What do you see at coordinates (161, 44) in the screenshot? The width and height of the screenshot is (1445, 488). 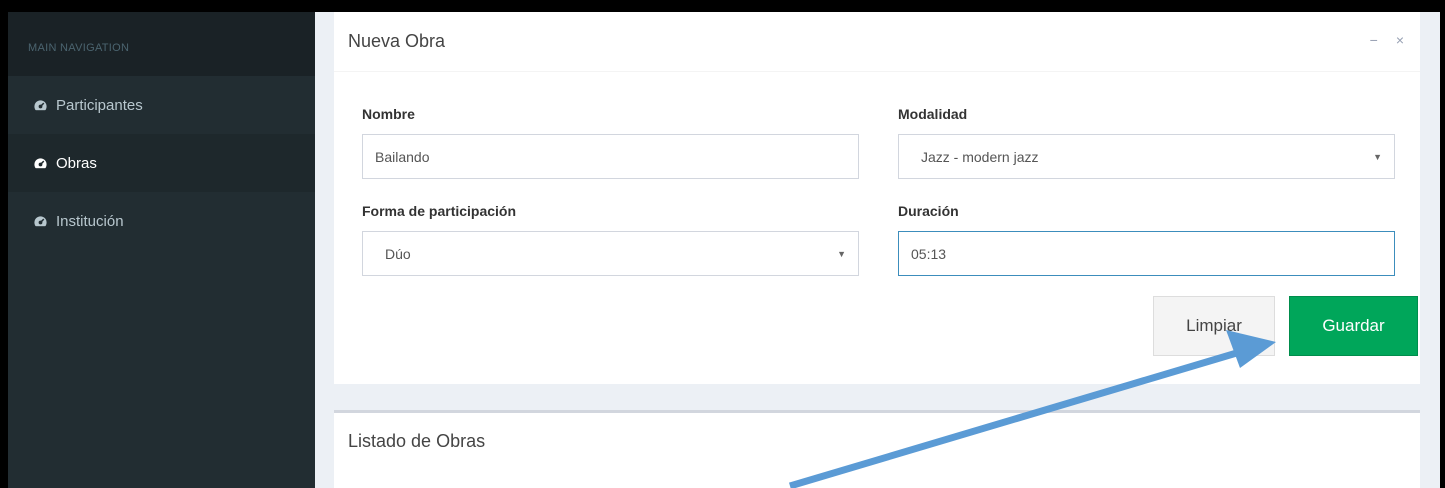 I see `sidebar-header: MAIN NAVIGATION` at bounding box center [161, 44].